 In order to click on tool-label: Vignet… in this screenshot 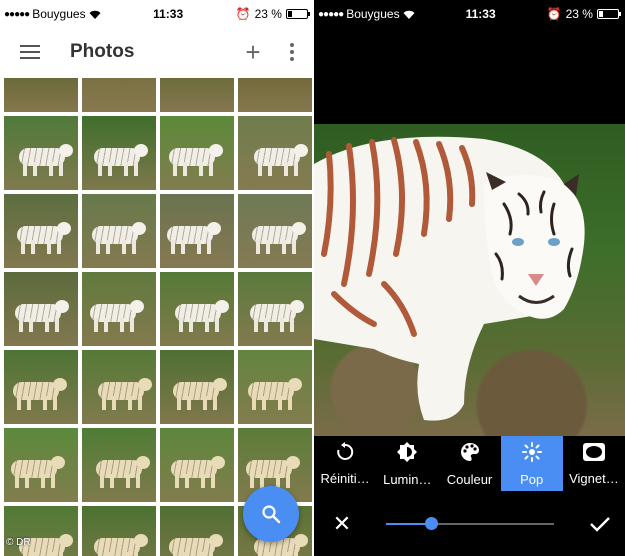, I will do `click(594, 478)`.